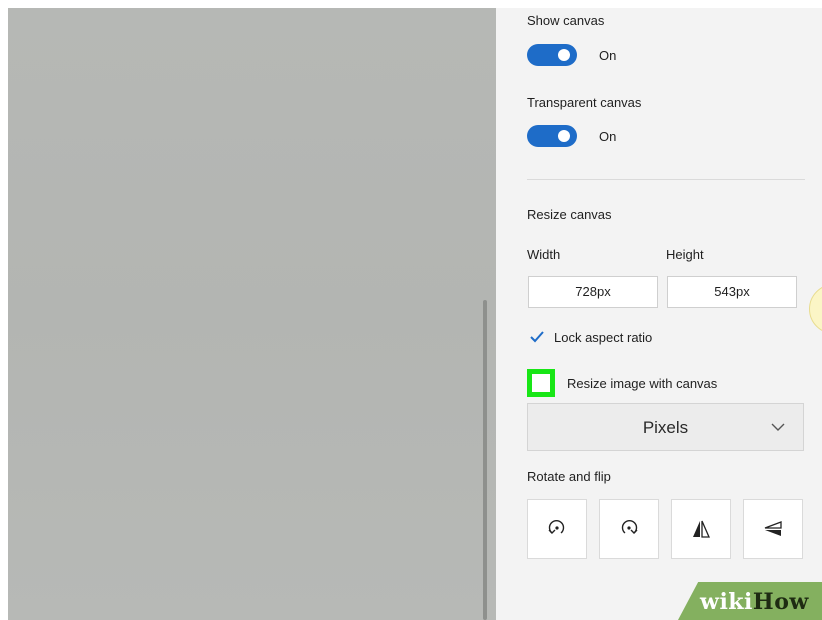 The width and height of the screenshot is (822, 620). I want to click on height-label: Height, so click(685, 254).